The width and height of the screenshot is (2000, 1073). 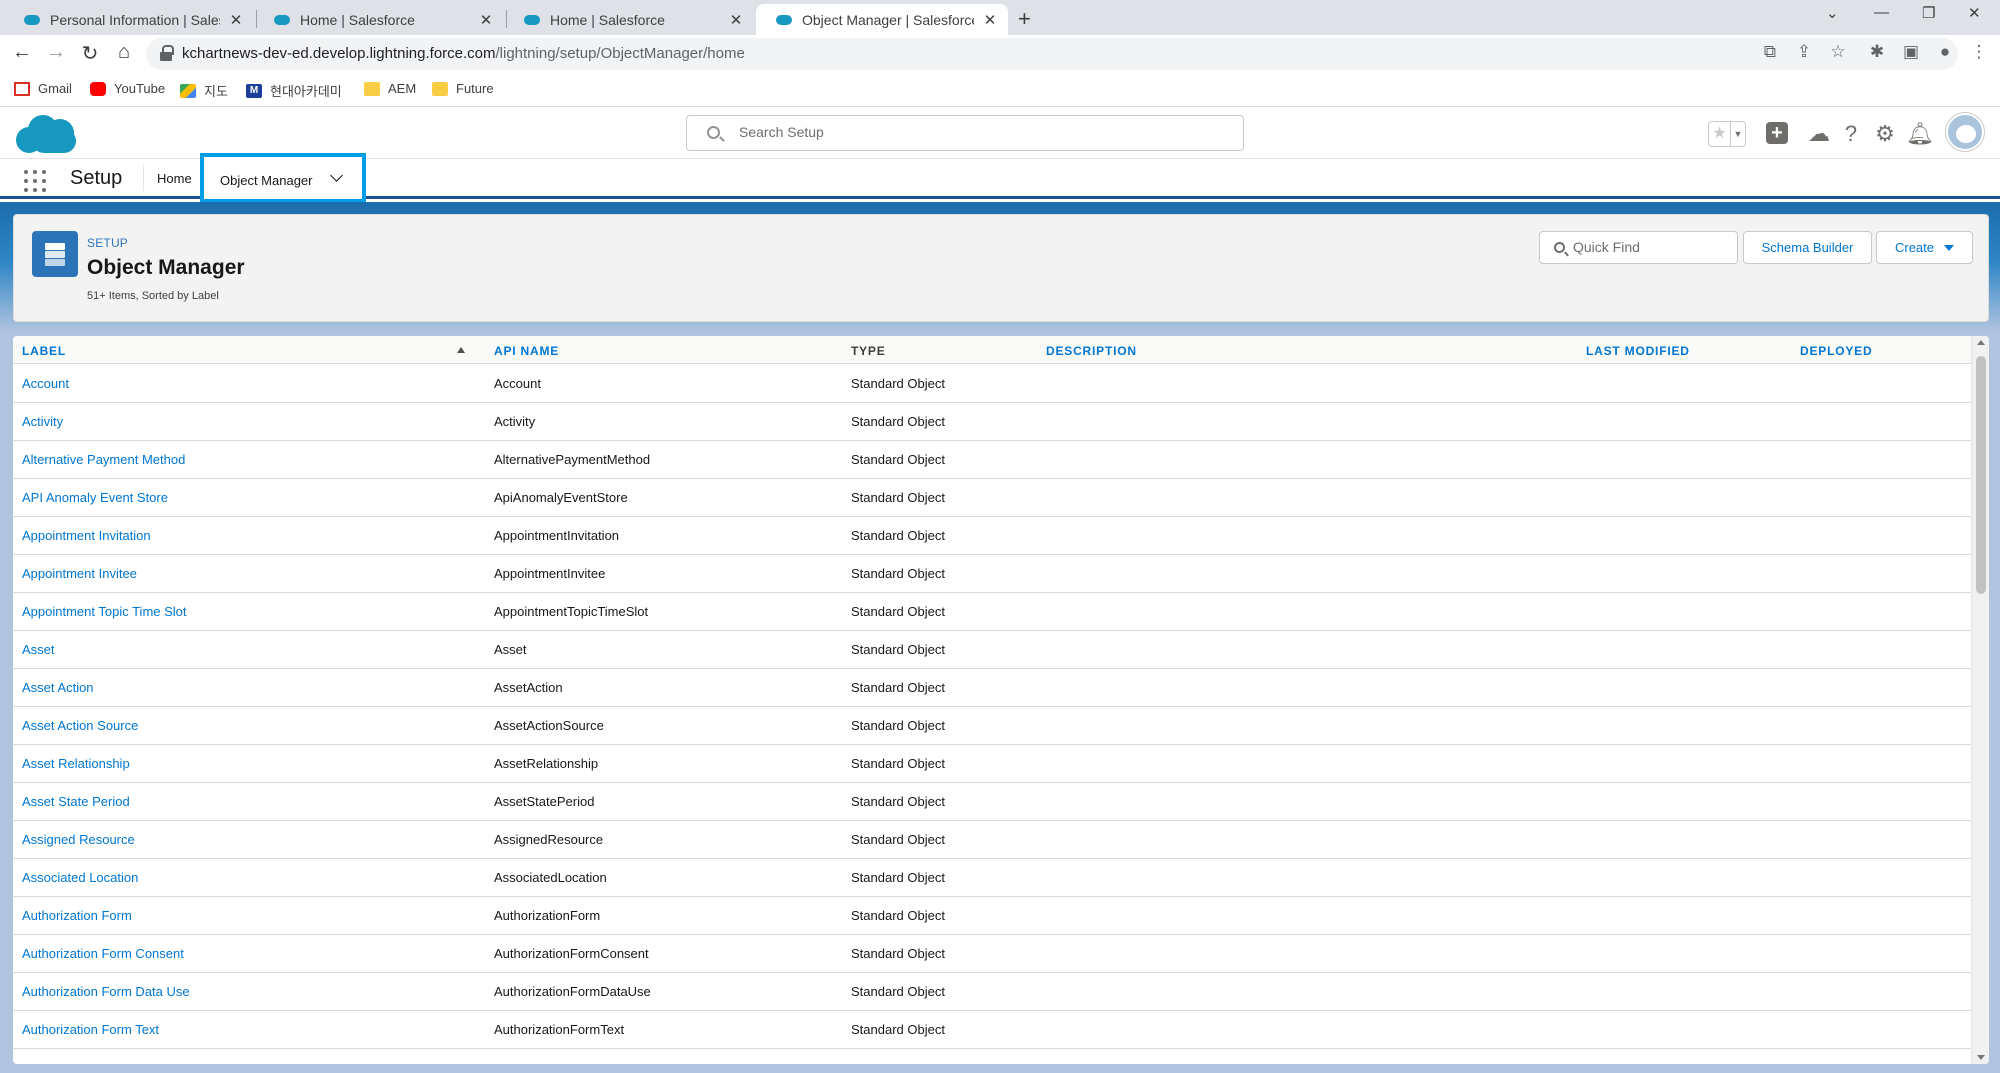 I want to click on page-meta-info: 51+ Items, Sorted by Label, so click(x=153, y=296).